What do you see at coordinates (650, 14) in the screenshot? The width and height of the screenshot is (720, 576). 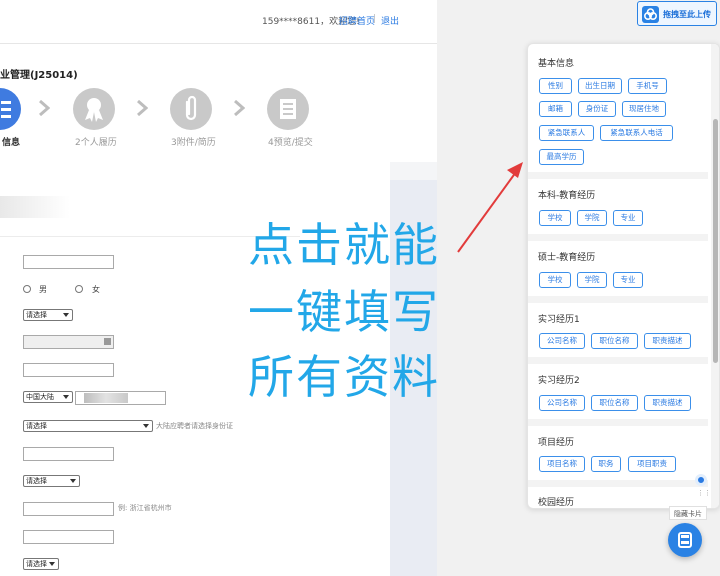 I see `cloud-icon` at bounding box center [650, 14].